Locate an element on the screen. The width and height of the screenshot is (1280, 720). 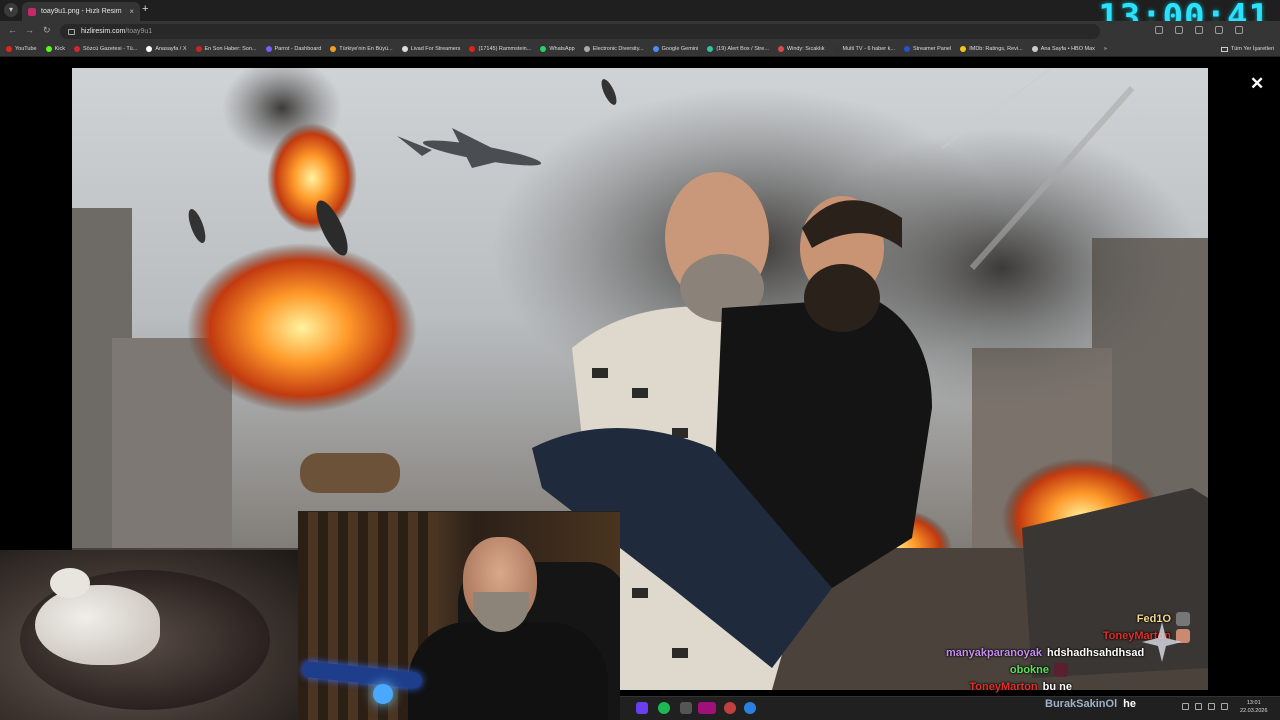
bookmark-label: Parrot - Dashboard is located at coordinates (298, 49).